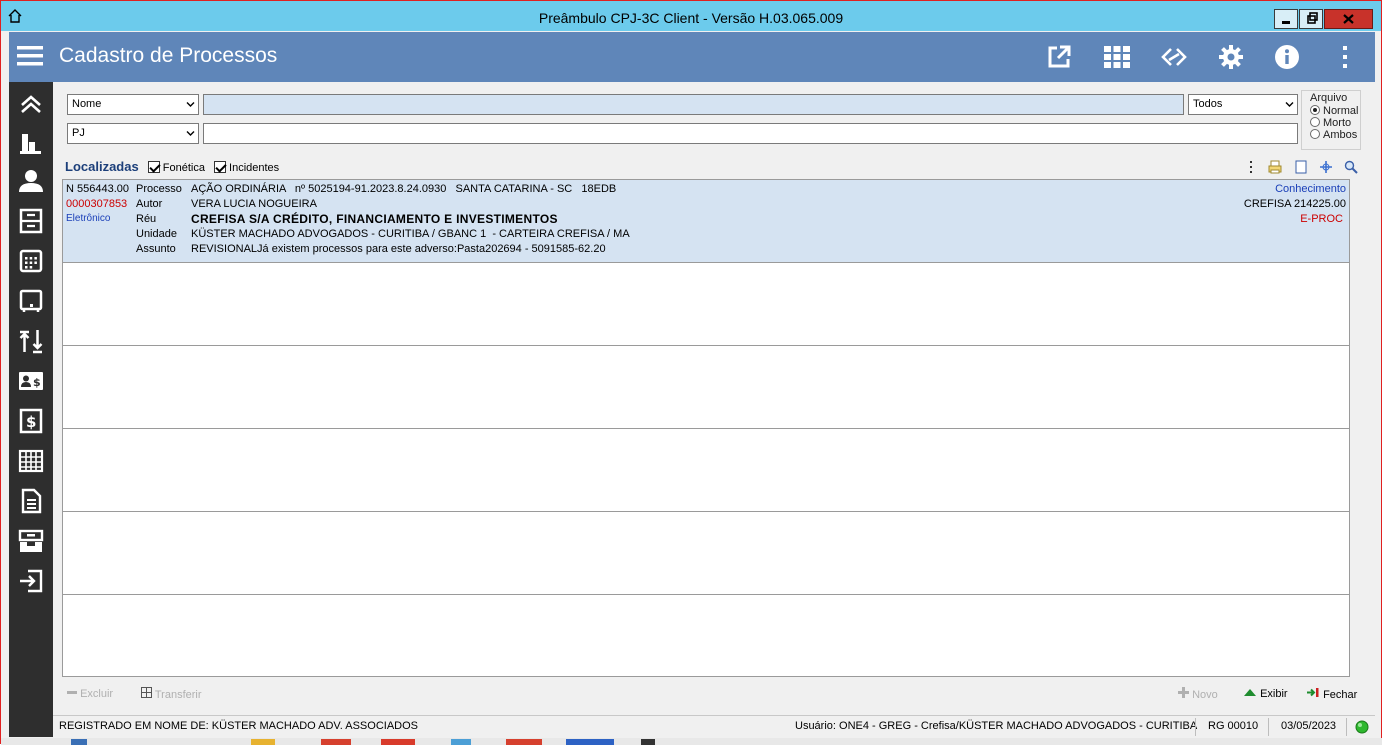 The width and height of the screenshot is (1382, 745). Describe the element at coordinates (146, 692) in the screenshot. I see `grid-small-icon` at that location.